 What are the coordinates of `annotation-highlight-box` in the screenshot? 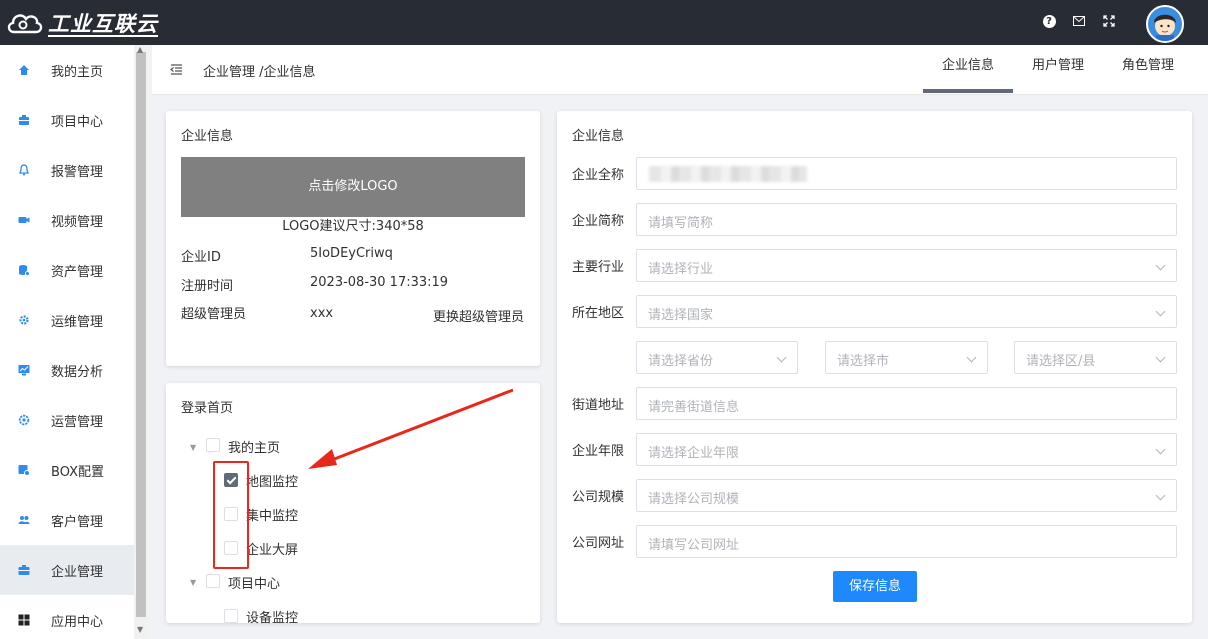 It's located at (231, 515).